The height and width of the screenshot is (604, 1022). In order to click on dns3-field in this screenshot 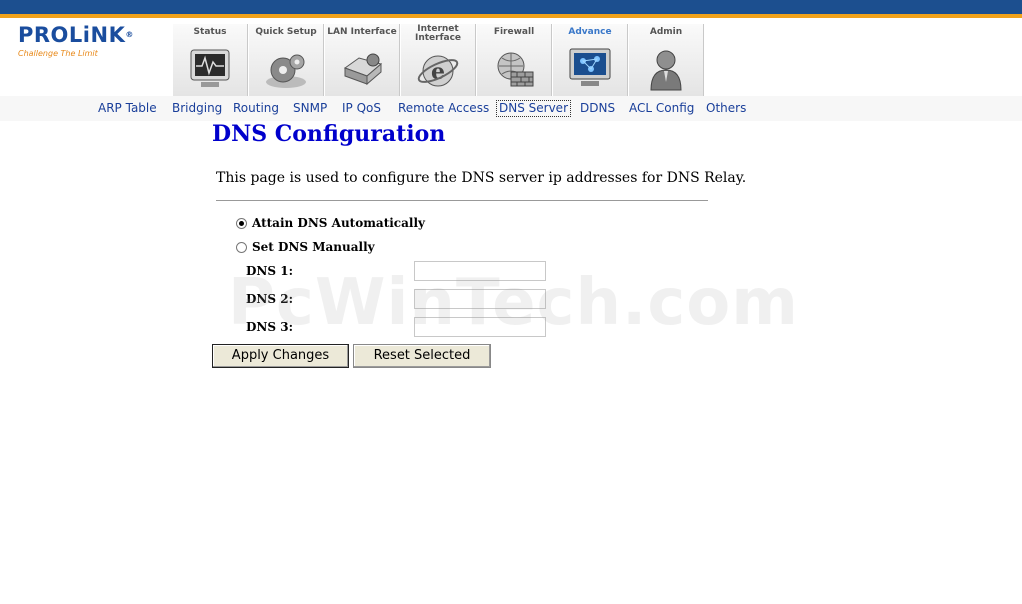, I will do `click(480, 327)`.